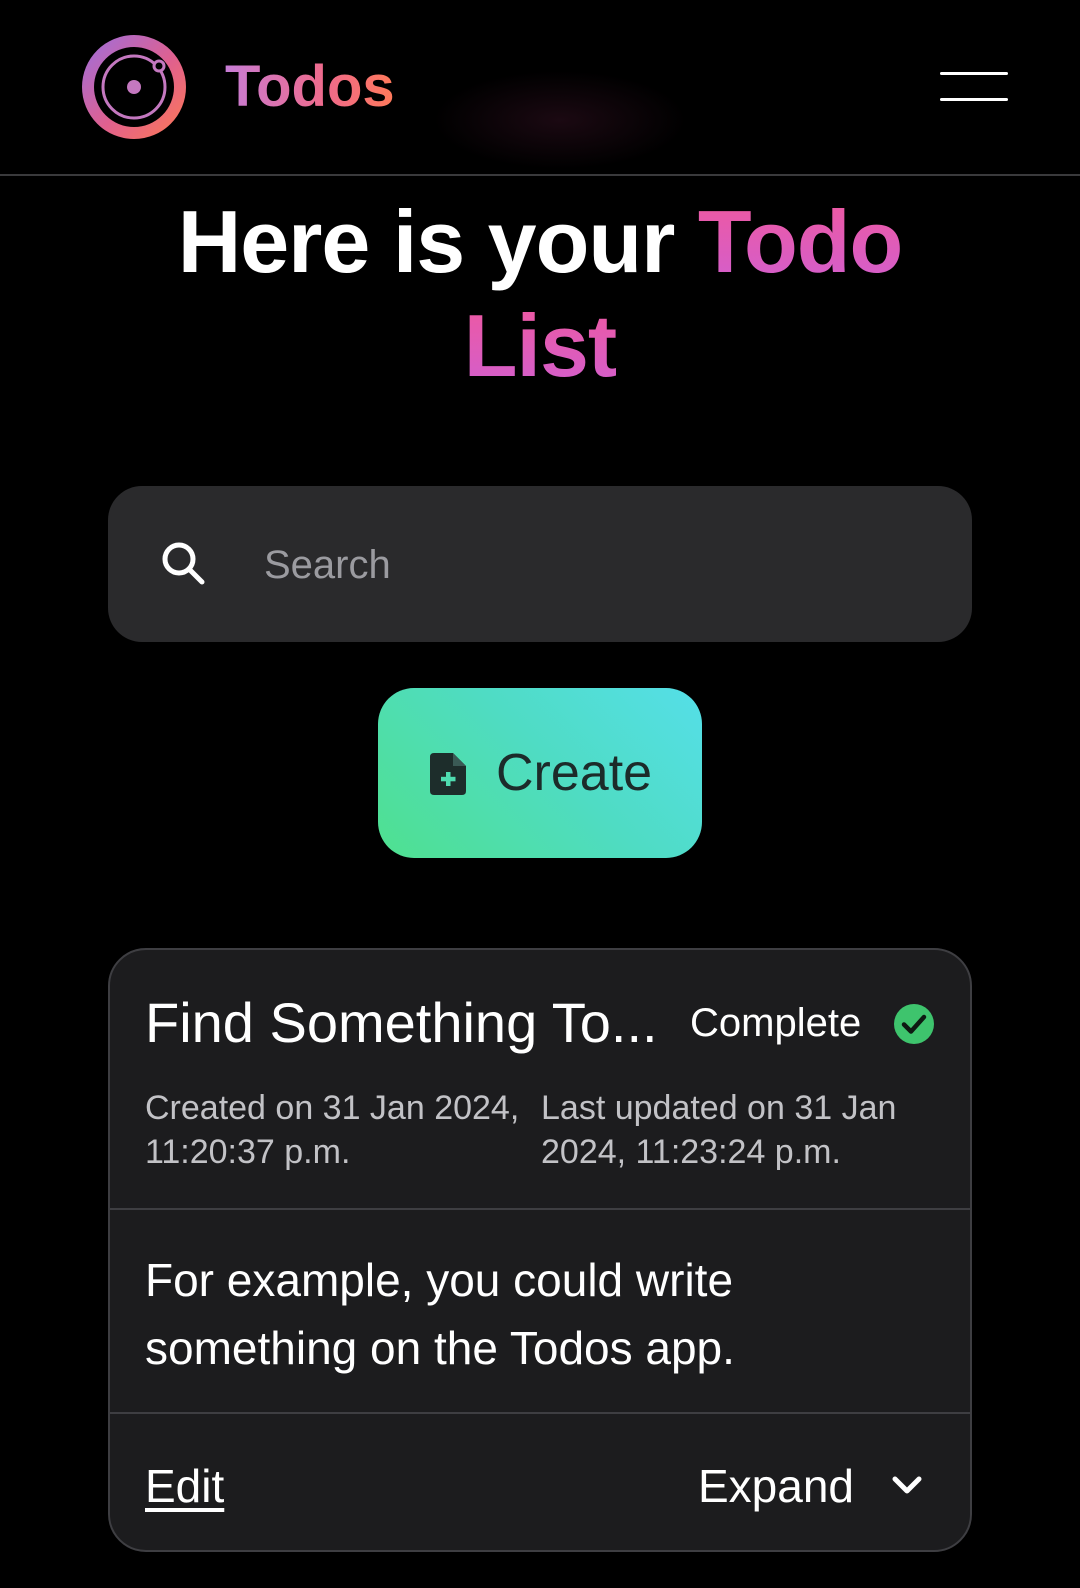  What do you see at coordinates (574, 773) in the screenshot?
I see `create-button-label: Create` at bounding box center [574, 773].